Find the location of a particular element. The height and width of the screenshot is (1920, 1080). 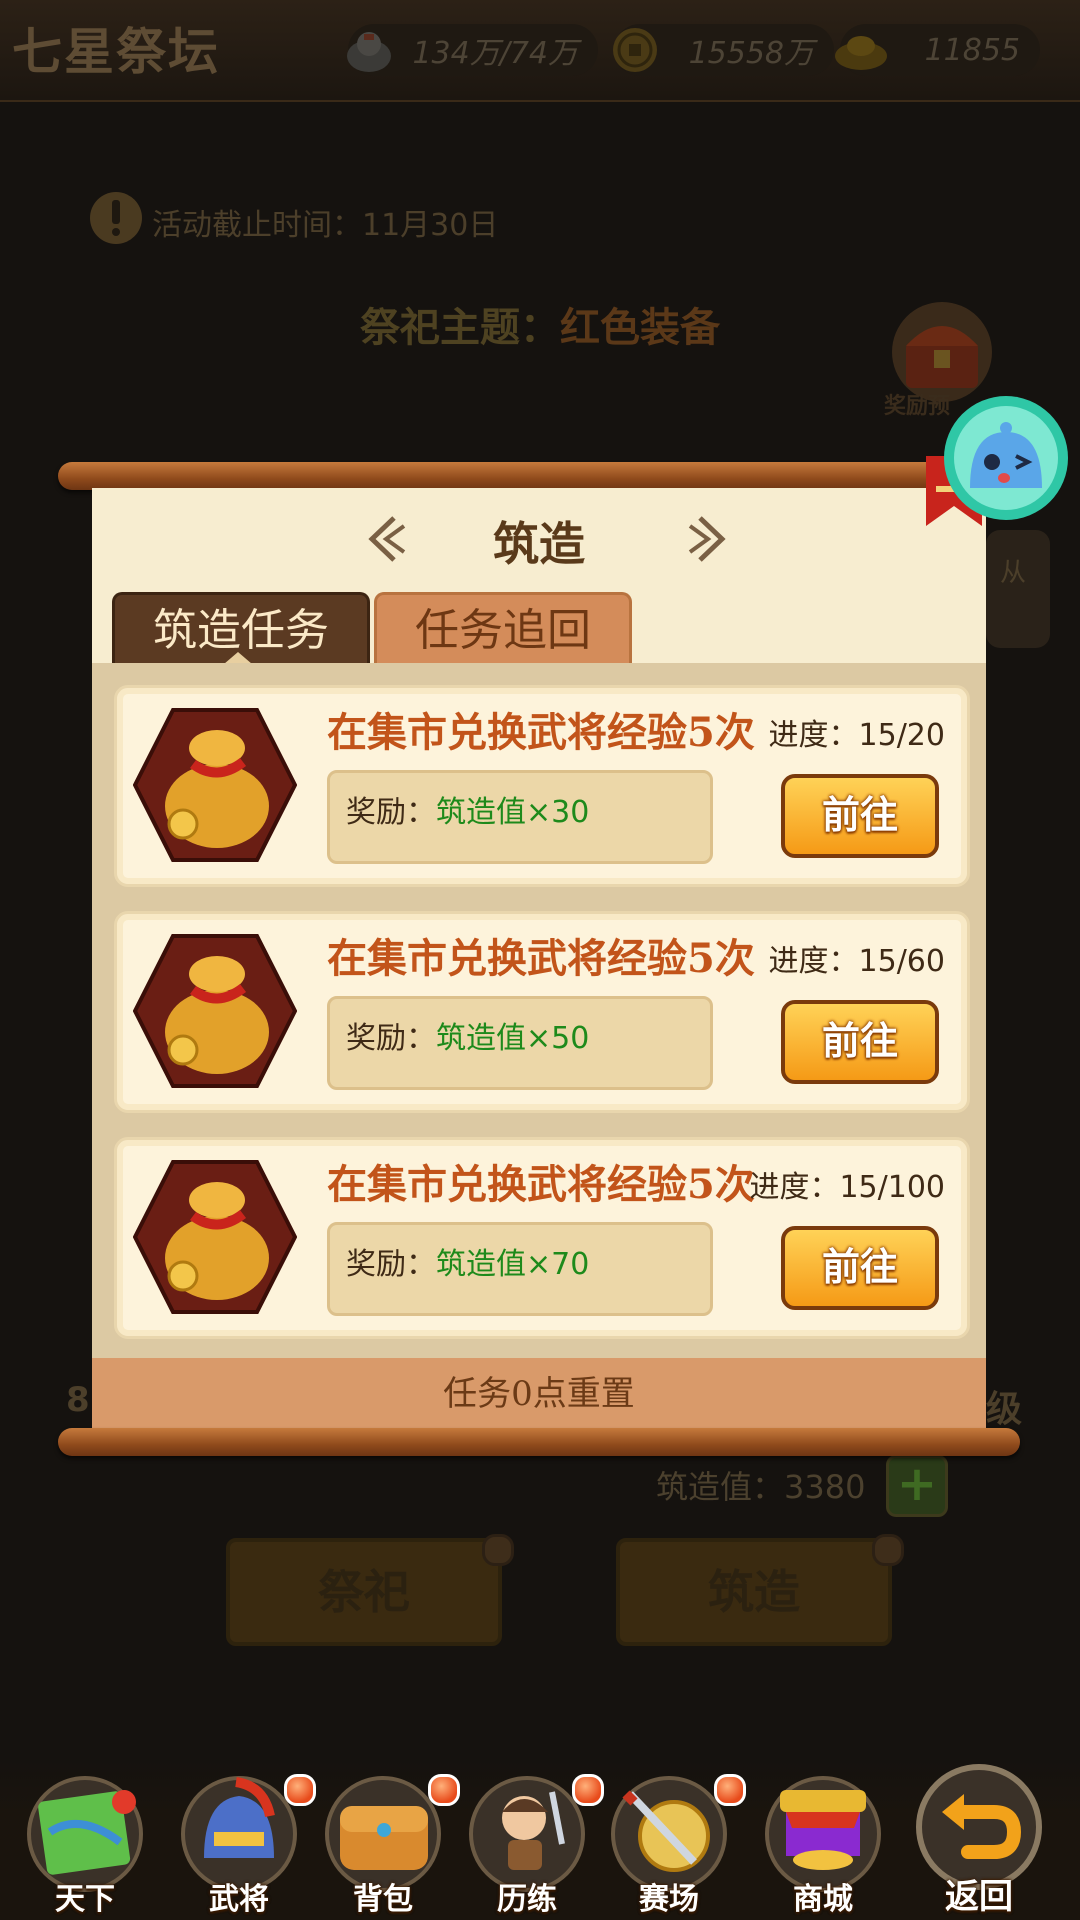

forge-value-text: 筑造值：3380 is located at coordinates (761, 1487).